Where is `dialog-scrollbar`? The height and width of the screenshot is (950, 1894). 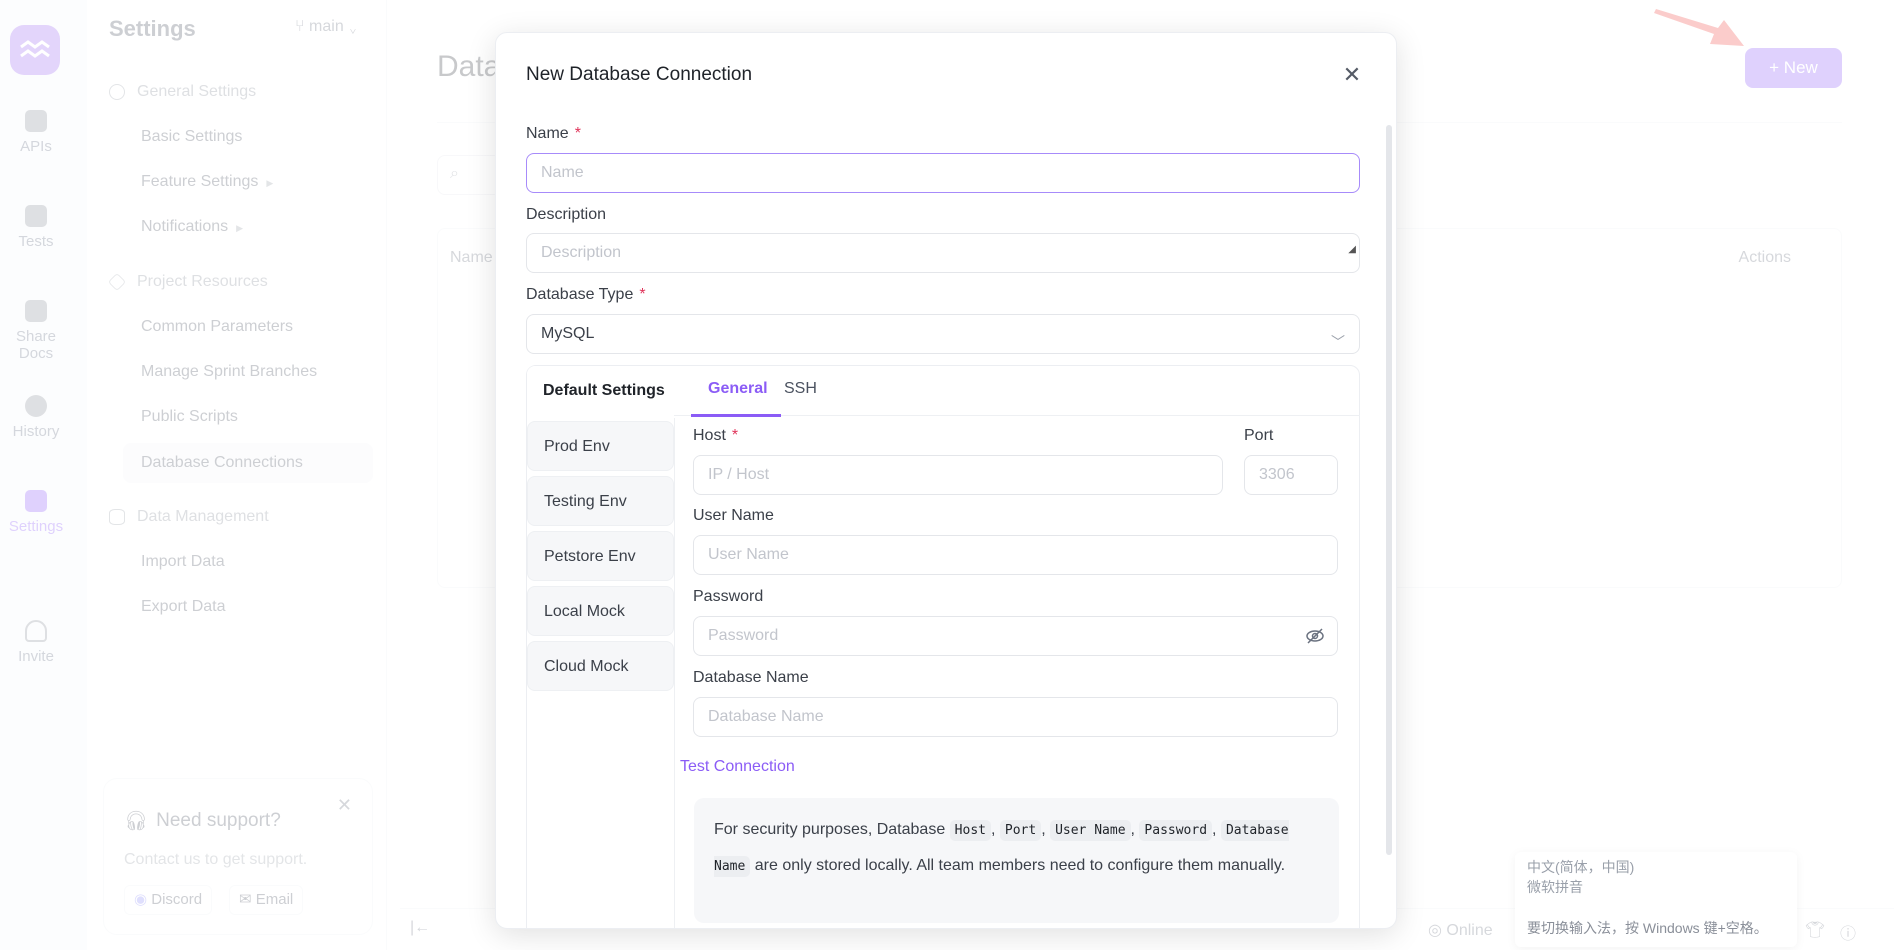
dialog-scrollbar is located at coordinates (1389, 490).